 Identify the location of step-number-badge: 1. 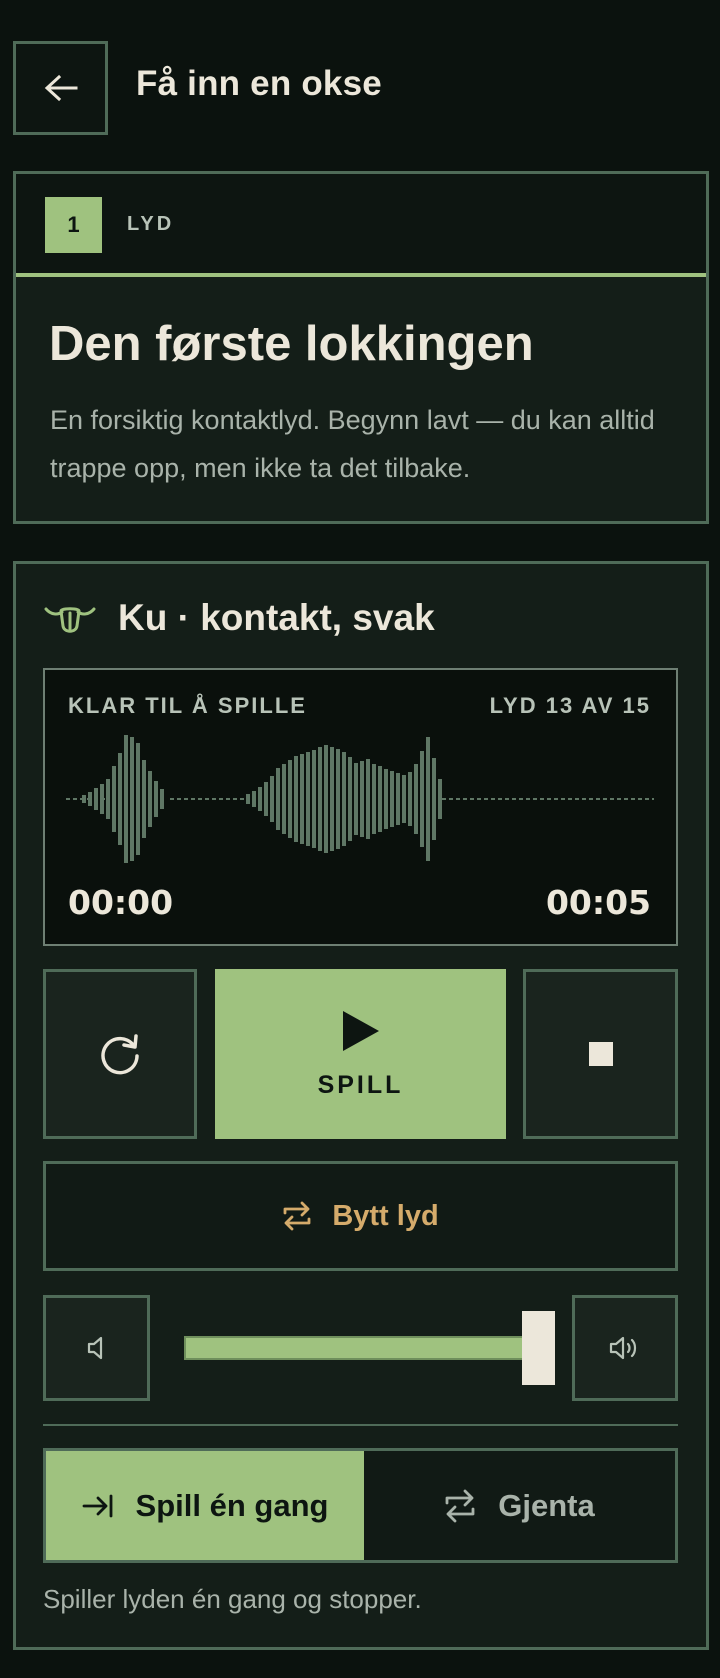
(73, 225).